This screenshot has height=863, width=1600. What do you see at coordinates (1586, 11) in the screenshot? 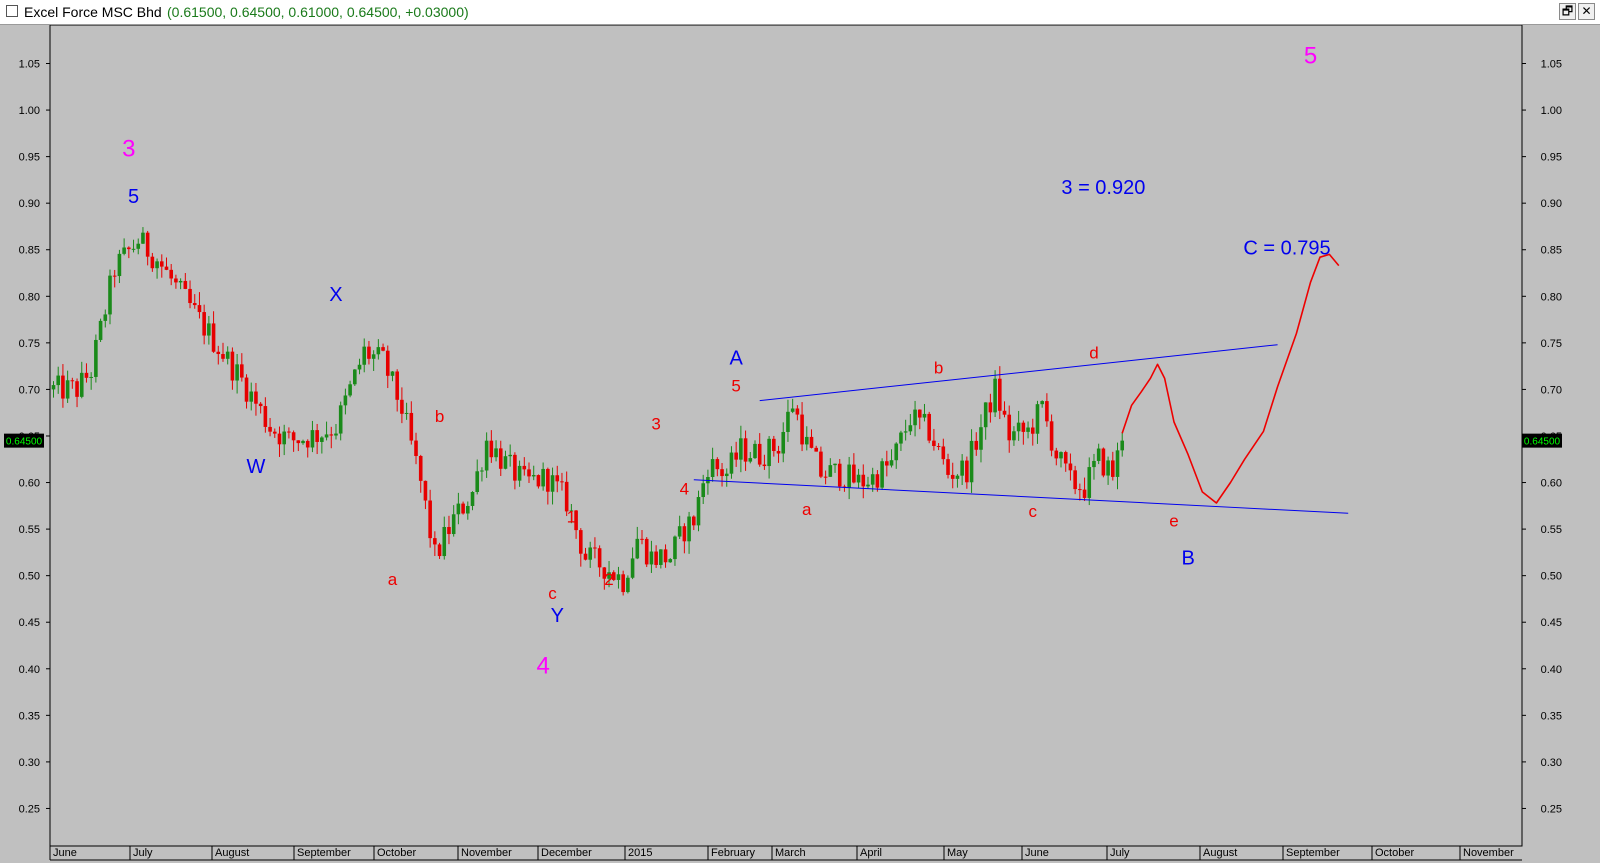
I see `close-icon: ✕` at bounding box center [1586, 11].